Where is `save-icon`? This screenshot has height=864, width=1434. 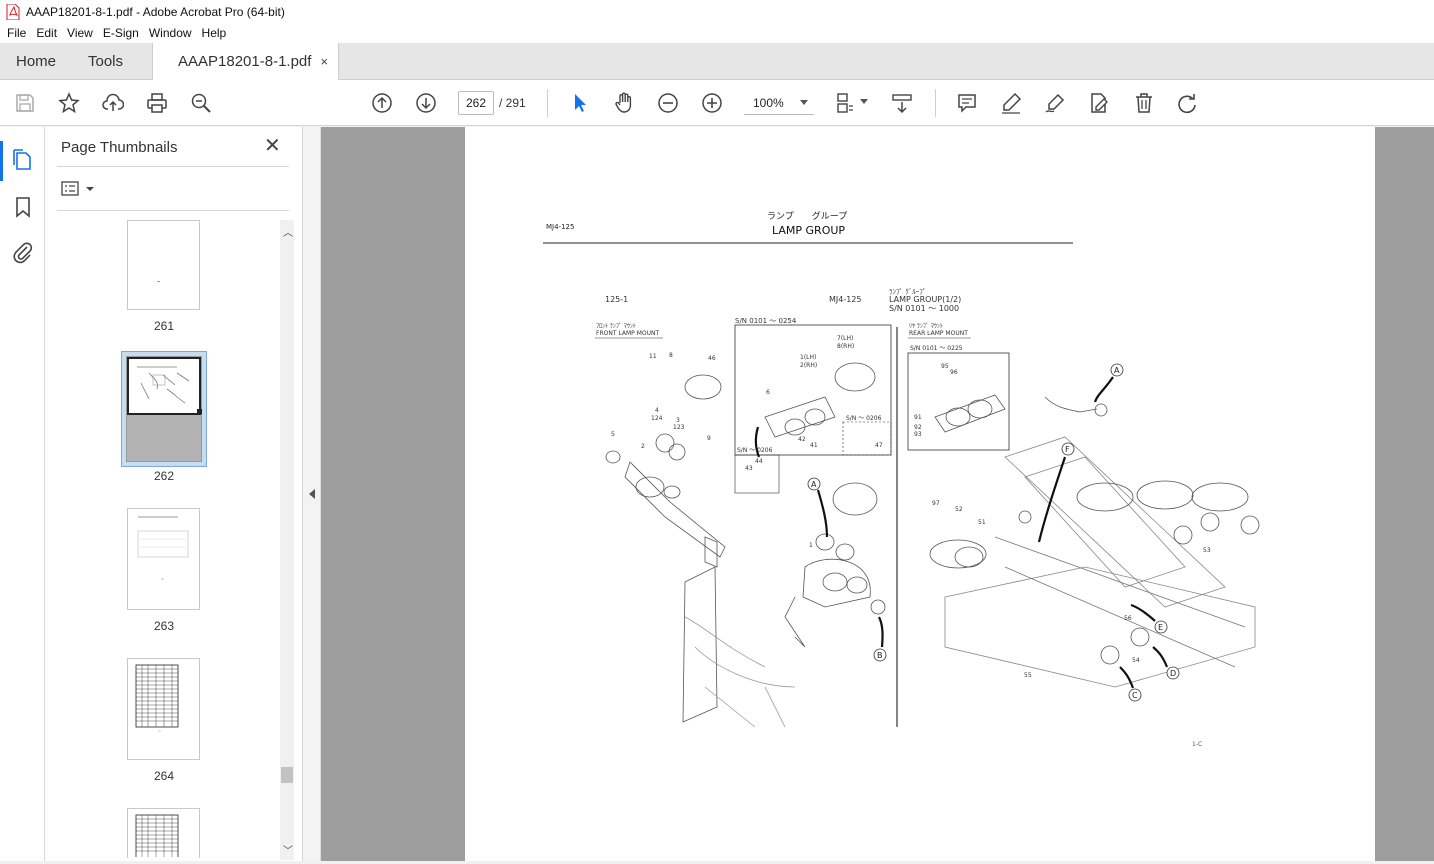 save-icon is located at coordinates (25, 103).